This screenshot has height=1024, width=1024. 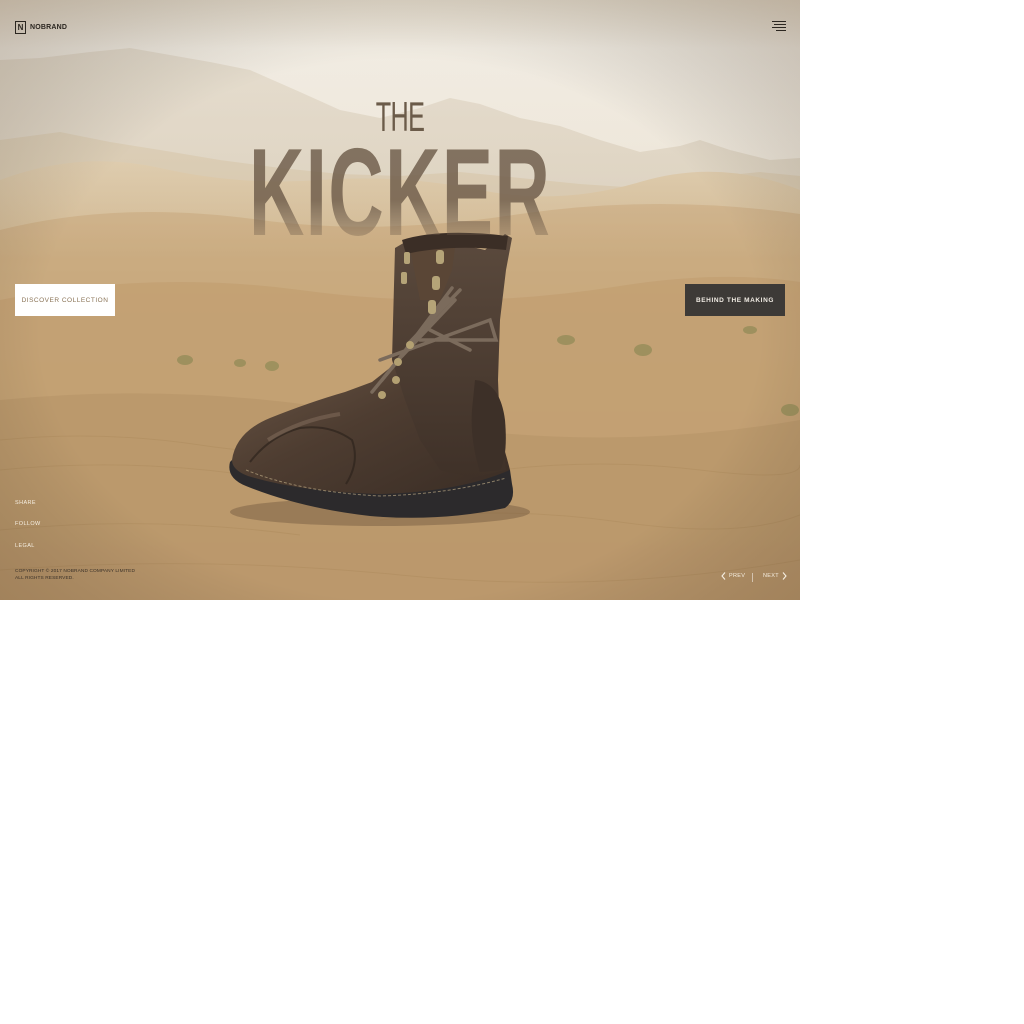 I want to click on chevron-right-icon, so click(x=784, y=576).